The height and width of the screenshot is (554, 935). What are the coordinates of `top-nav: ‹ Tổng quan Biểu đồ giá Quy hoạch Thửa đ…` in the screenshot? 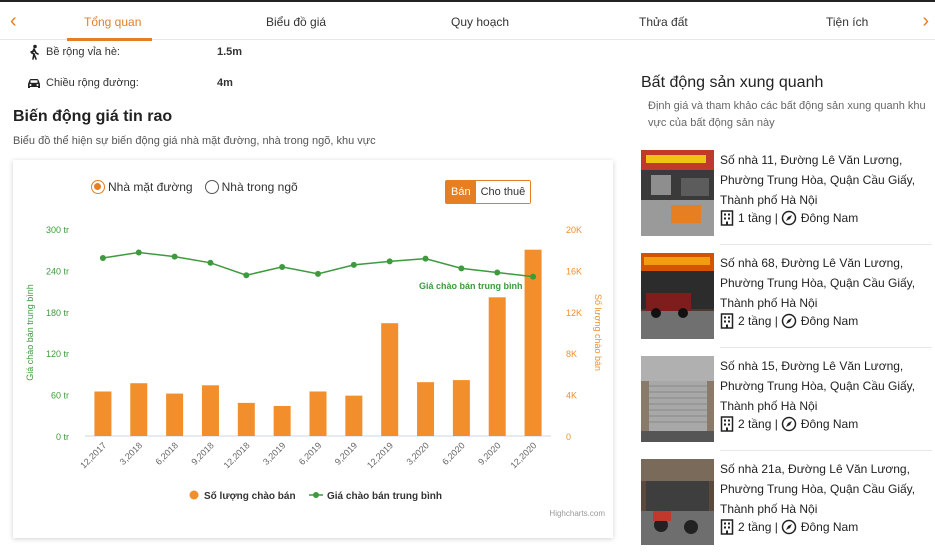 It's located at (467, 20).